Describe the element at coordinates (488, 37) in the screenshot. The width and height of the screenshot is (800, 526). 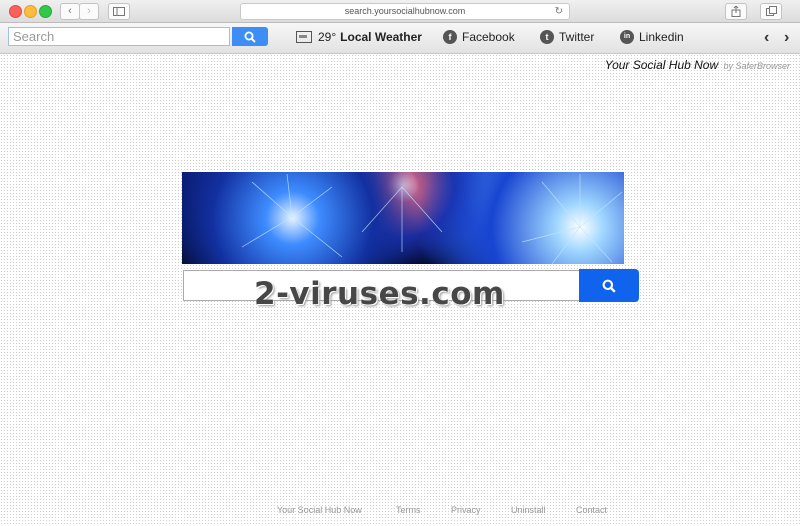
I see `facebook-label: Facebook` at that location.